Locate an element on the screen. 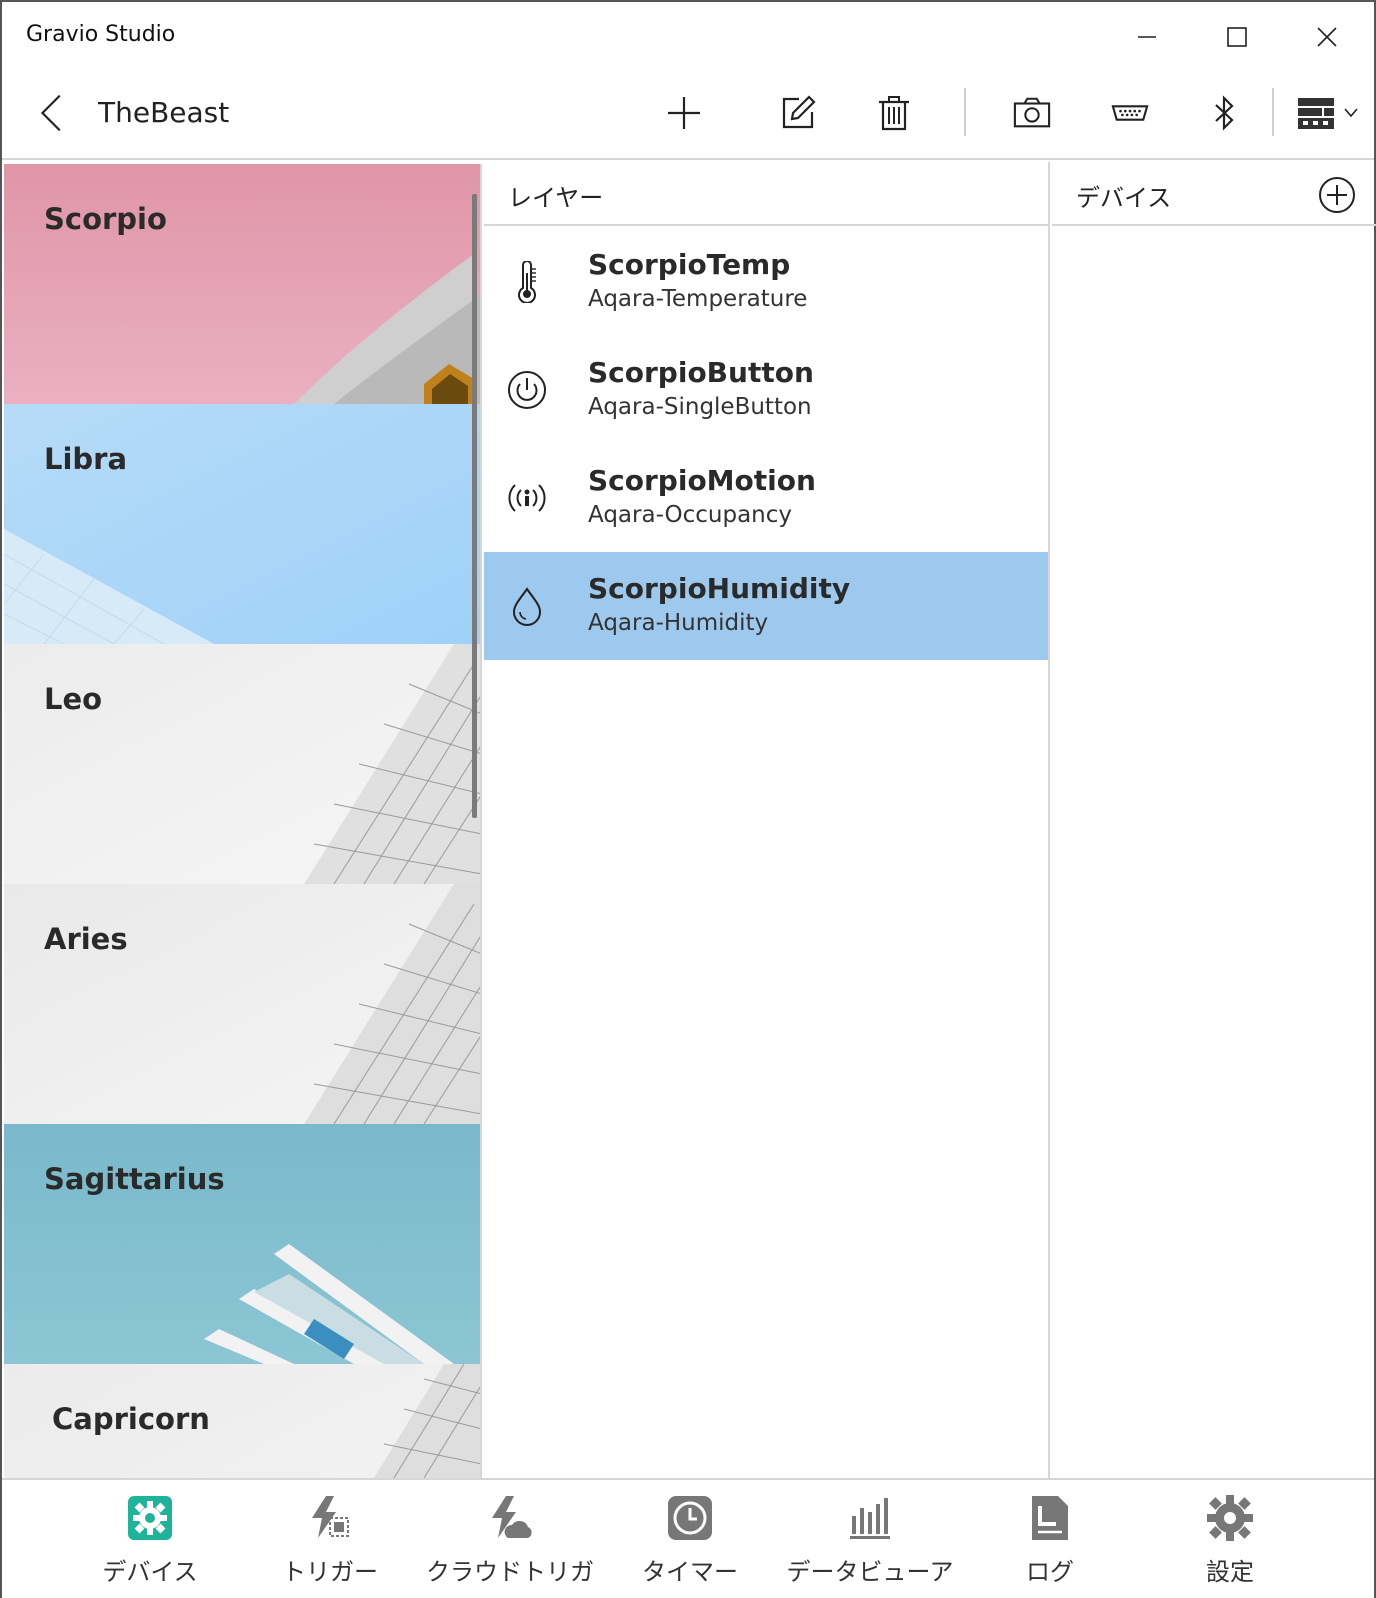  nav-label: トリガー is located at coordinates (330, 1572).